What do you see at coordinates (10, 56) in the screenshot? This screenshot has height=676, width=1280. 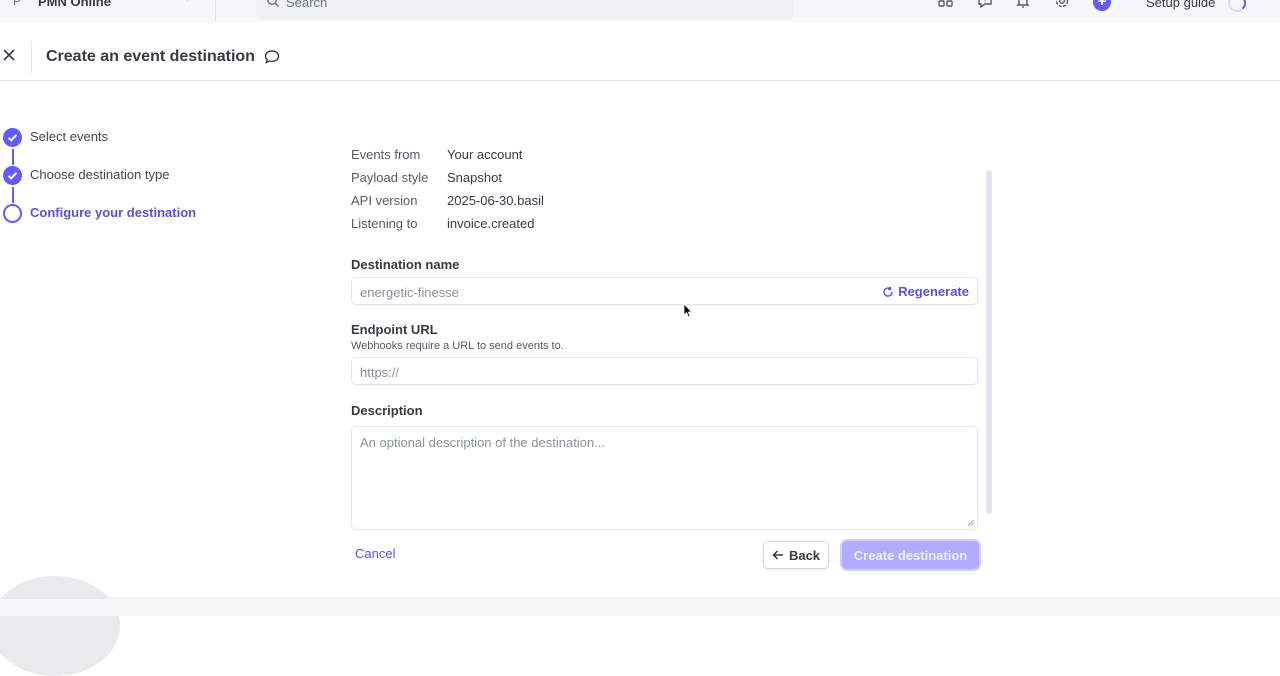 I see `close-icon` at bounding box center [10, 56].